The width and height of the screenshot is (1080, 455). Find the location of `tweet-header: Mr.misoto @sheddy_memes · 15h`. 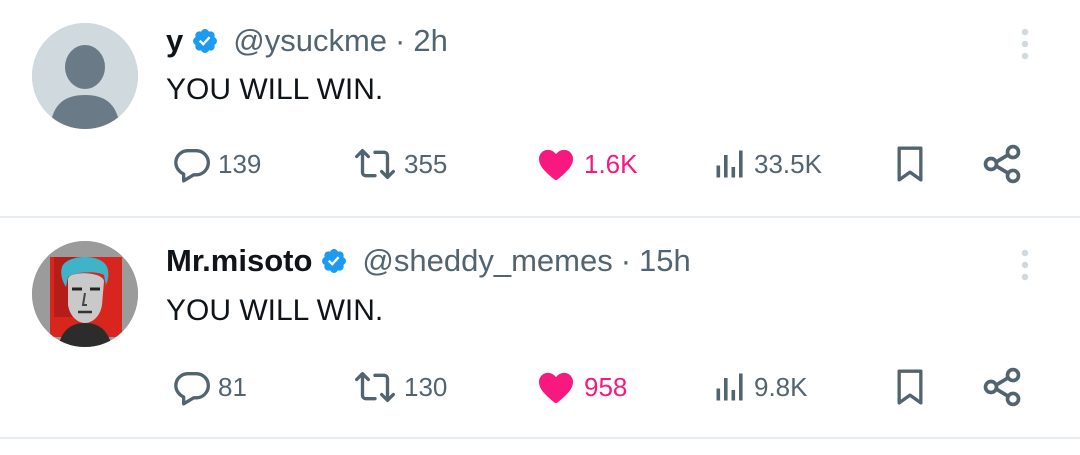

tweet-header: Mr.misoto @sheddy_memes · 15h is located at coordinates (428, 261).